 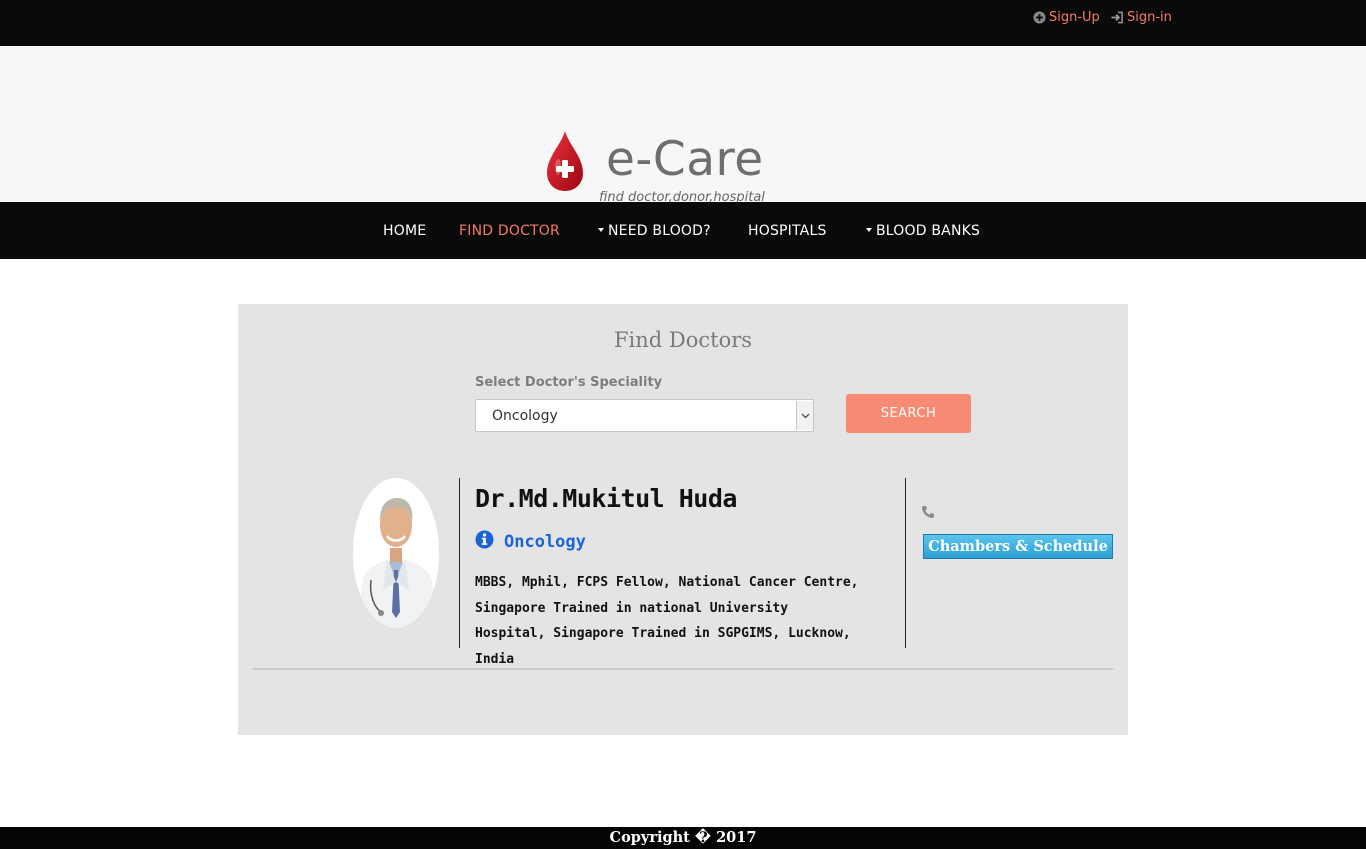 I want to click on nav-item-blood-banks: BLOOD BANKS, so click(x=923, y=231).